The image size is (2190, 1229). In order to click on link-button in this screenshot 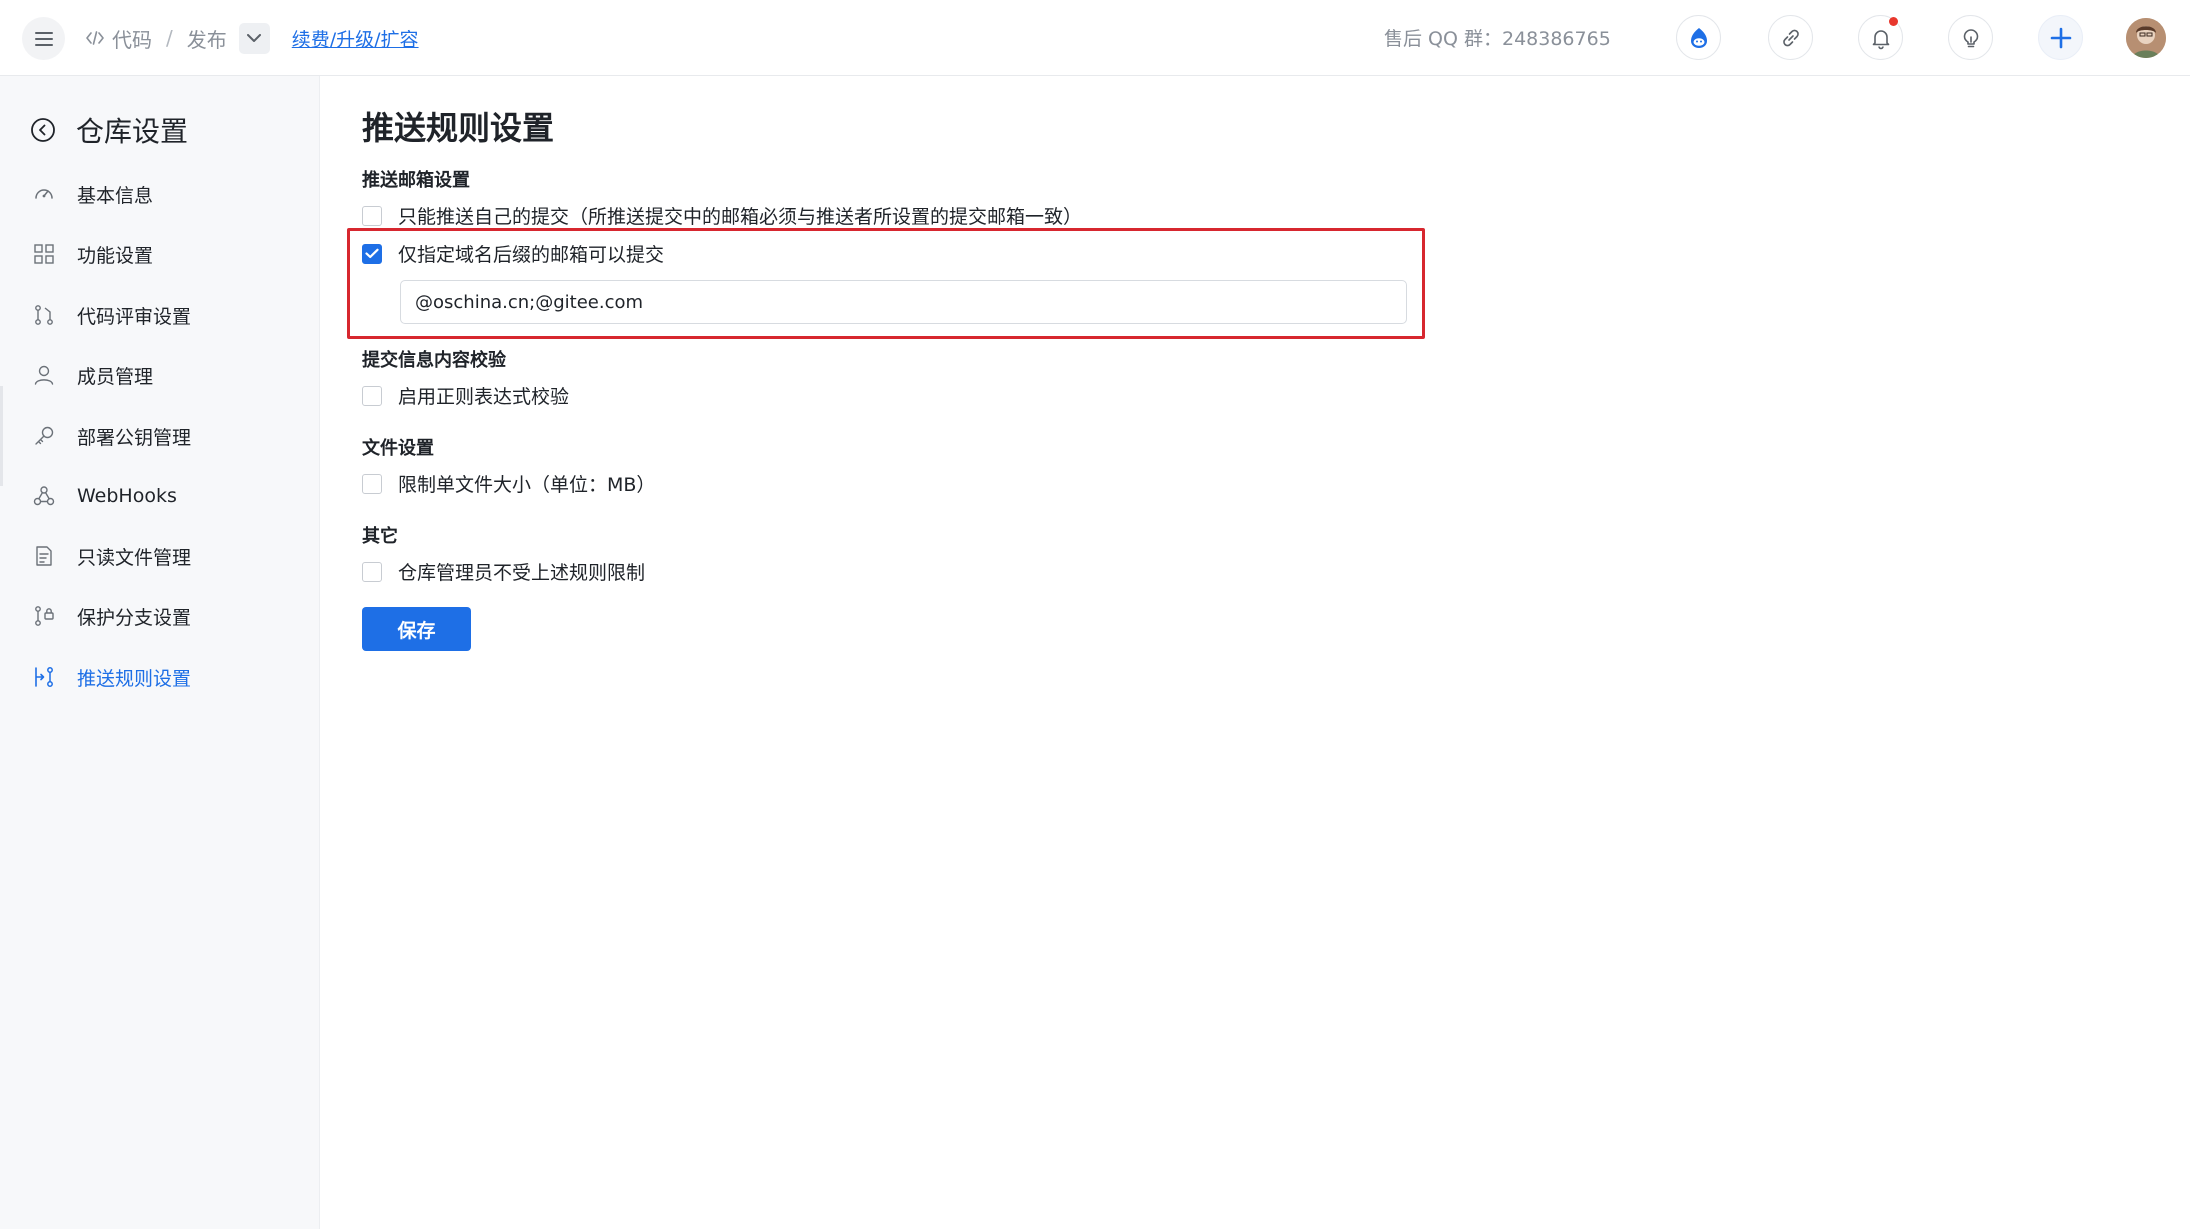, I will do `click(1790, 37)`.